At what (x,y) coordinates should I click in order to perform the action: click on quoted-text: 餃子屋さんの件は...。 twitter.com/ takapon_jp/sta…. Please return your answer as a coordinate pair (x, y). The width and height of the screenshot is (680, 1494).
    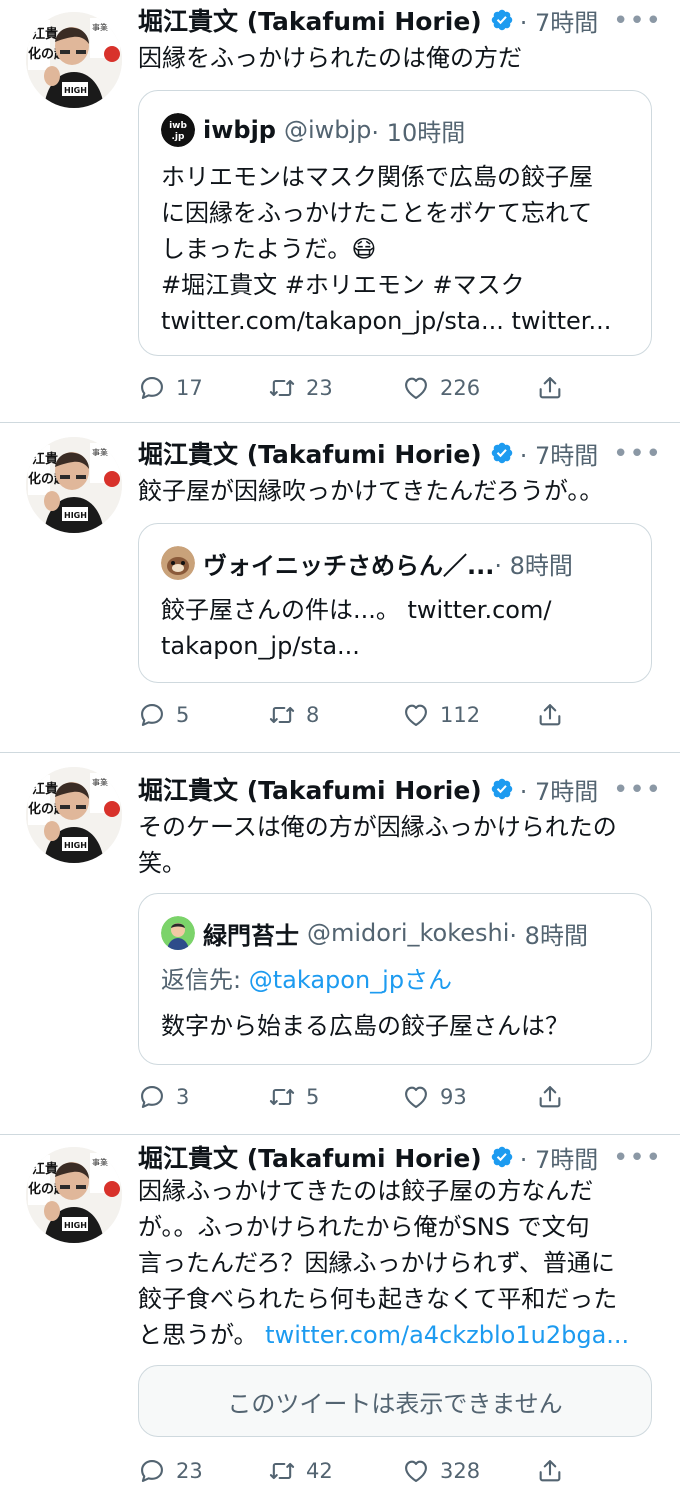
    Looking at the image, I should click on (398, 628).